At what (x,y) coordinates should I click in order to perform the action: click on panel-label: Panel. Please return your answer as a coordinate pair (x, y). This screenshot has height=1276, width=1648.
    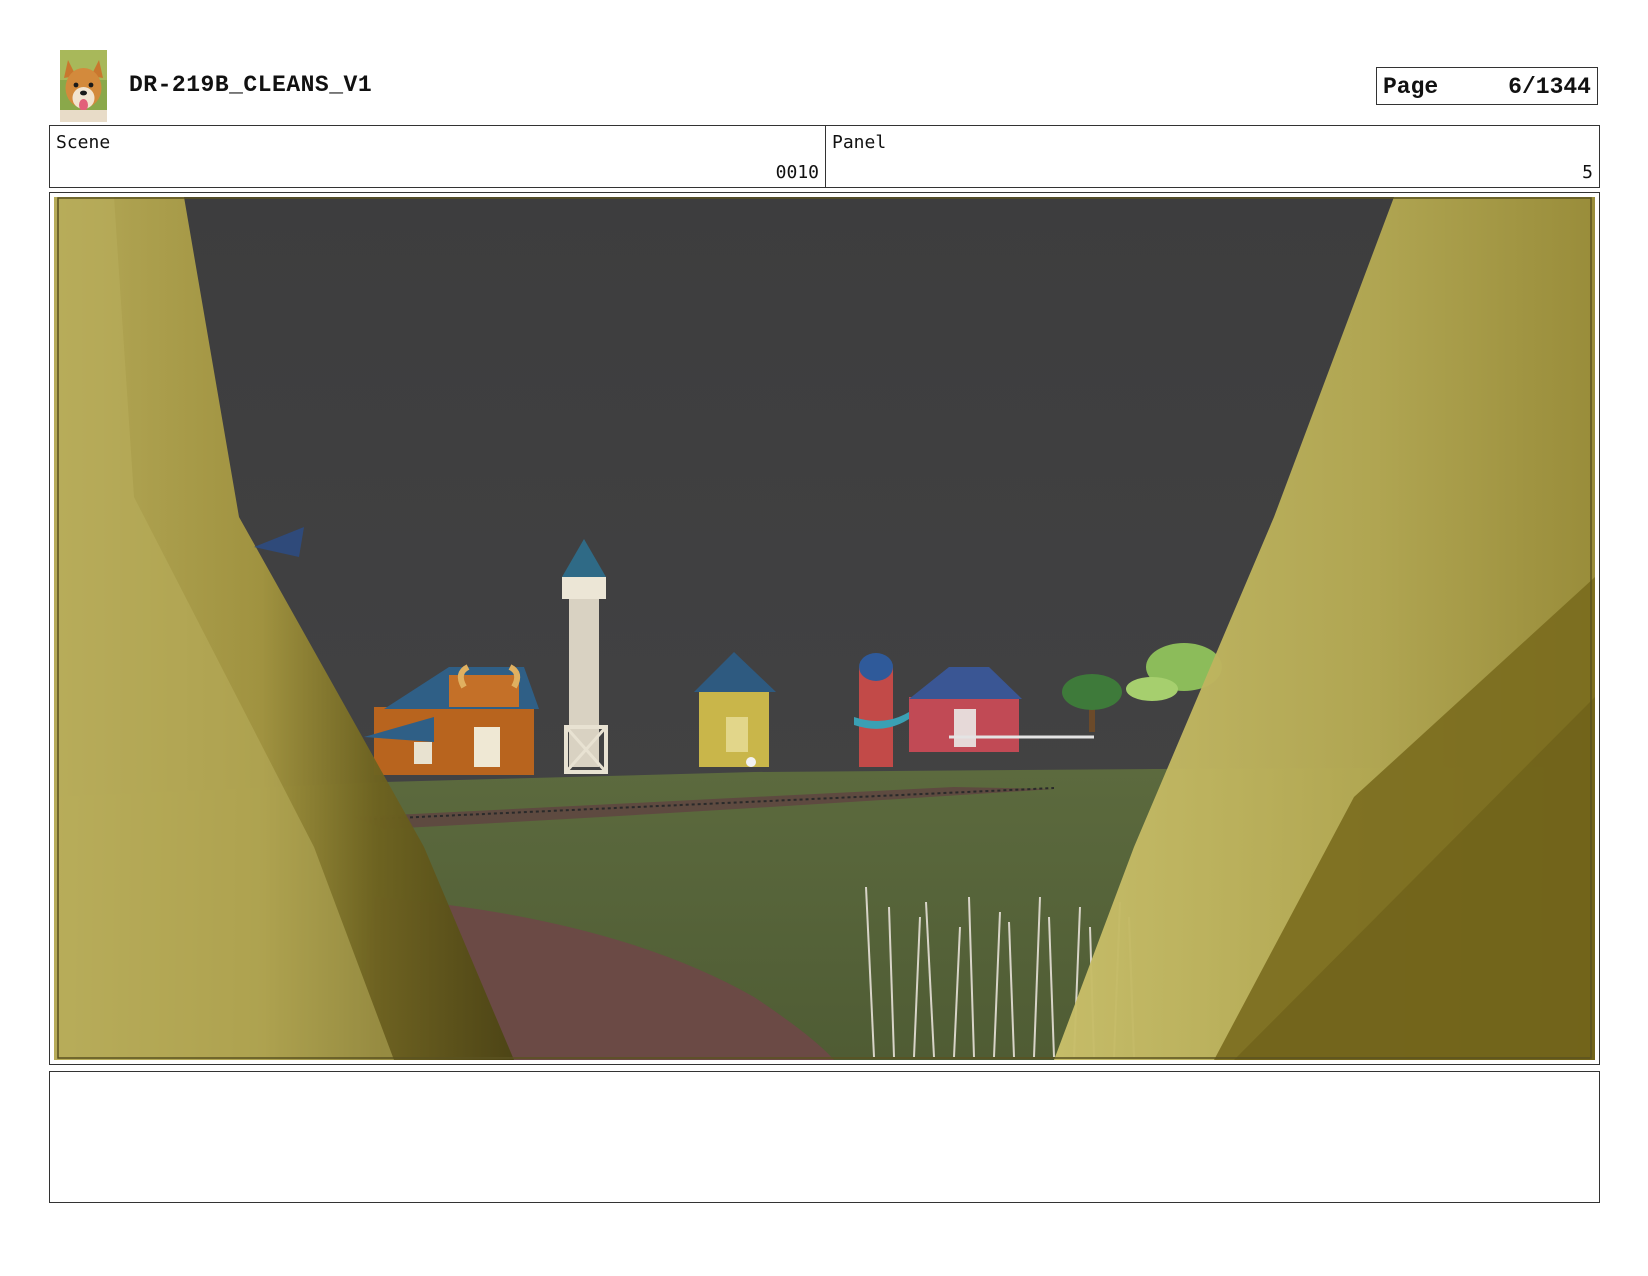
    Looking at the image, I should click on (859, 142).